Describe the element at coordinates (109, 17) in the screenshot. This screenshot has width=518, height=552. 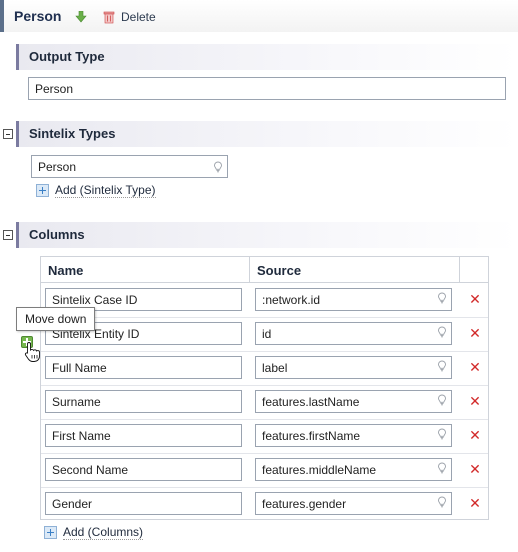
I see `trash-icon` at that location.